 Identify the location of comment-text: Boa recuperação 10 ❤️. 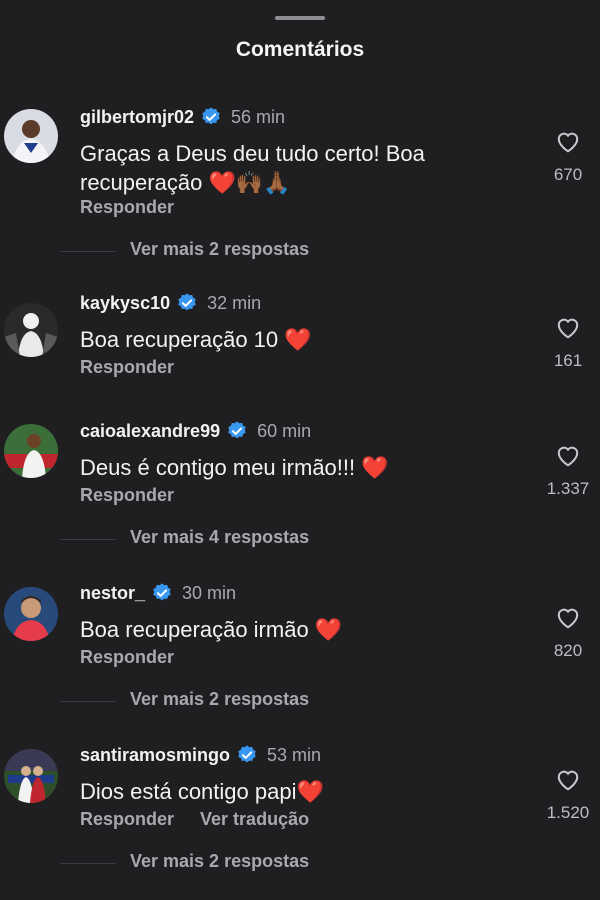
(196, 339).